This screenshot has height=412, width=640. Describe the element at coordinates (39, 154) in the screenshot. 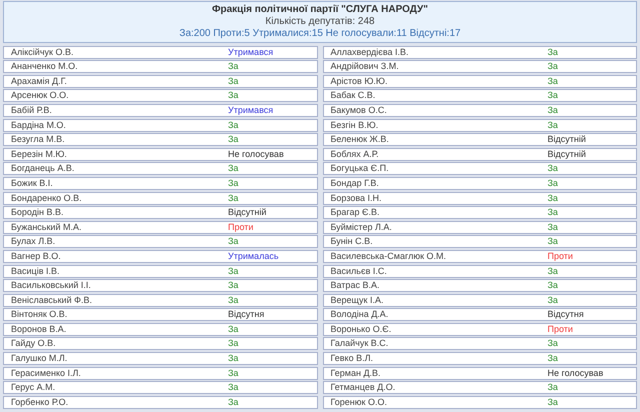

I see `deputy-name: Березін М.Ю.` at that location.